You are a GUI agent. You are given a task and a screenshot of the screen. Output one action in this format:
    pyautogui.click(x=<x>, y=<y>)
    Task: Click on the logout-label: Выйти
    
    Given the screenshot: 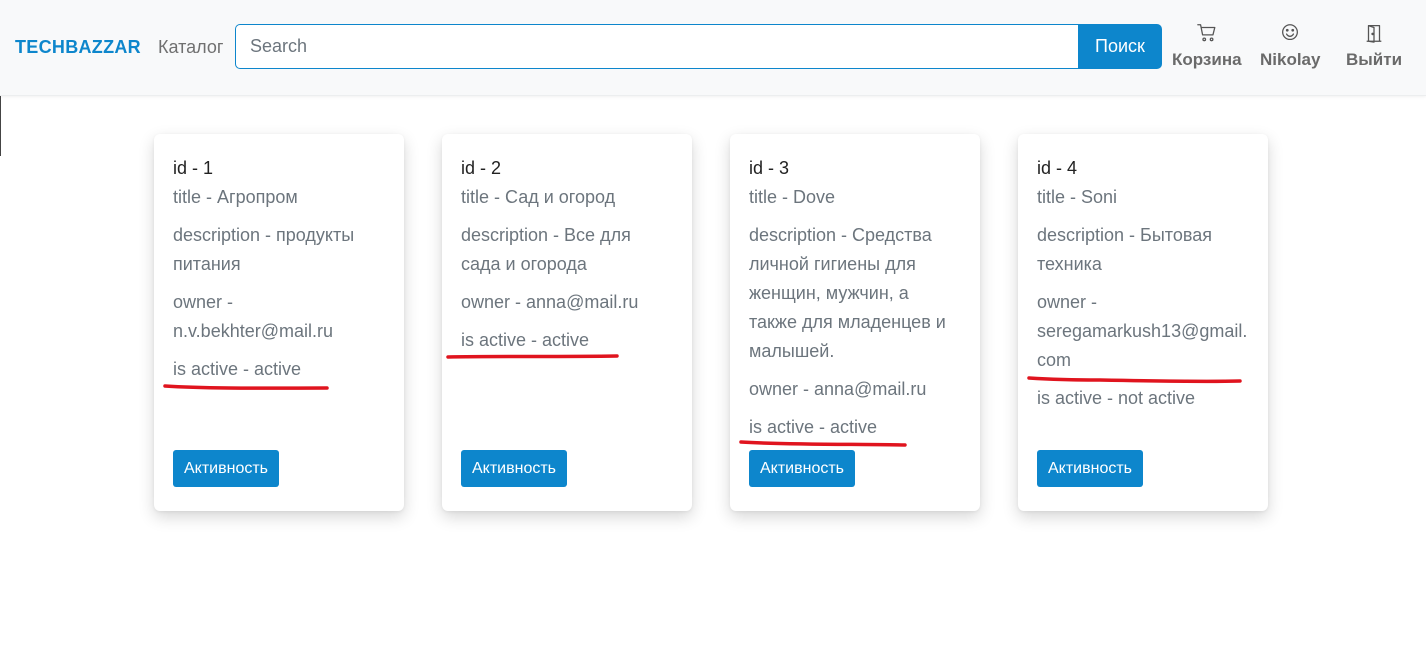 What is the action you would take?
    pyautogui.click(x=1374, y=59)
    